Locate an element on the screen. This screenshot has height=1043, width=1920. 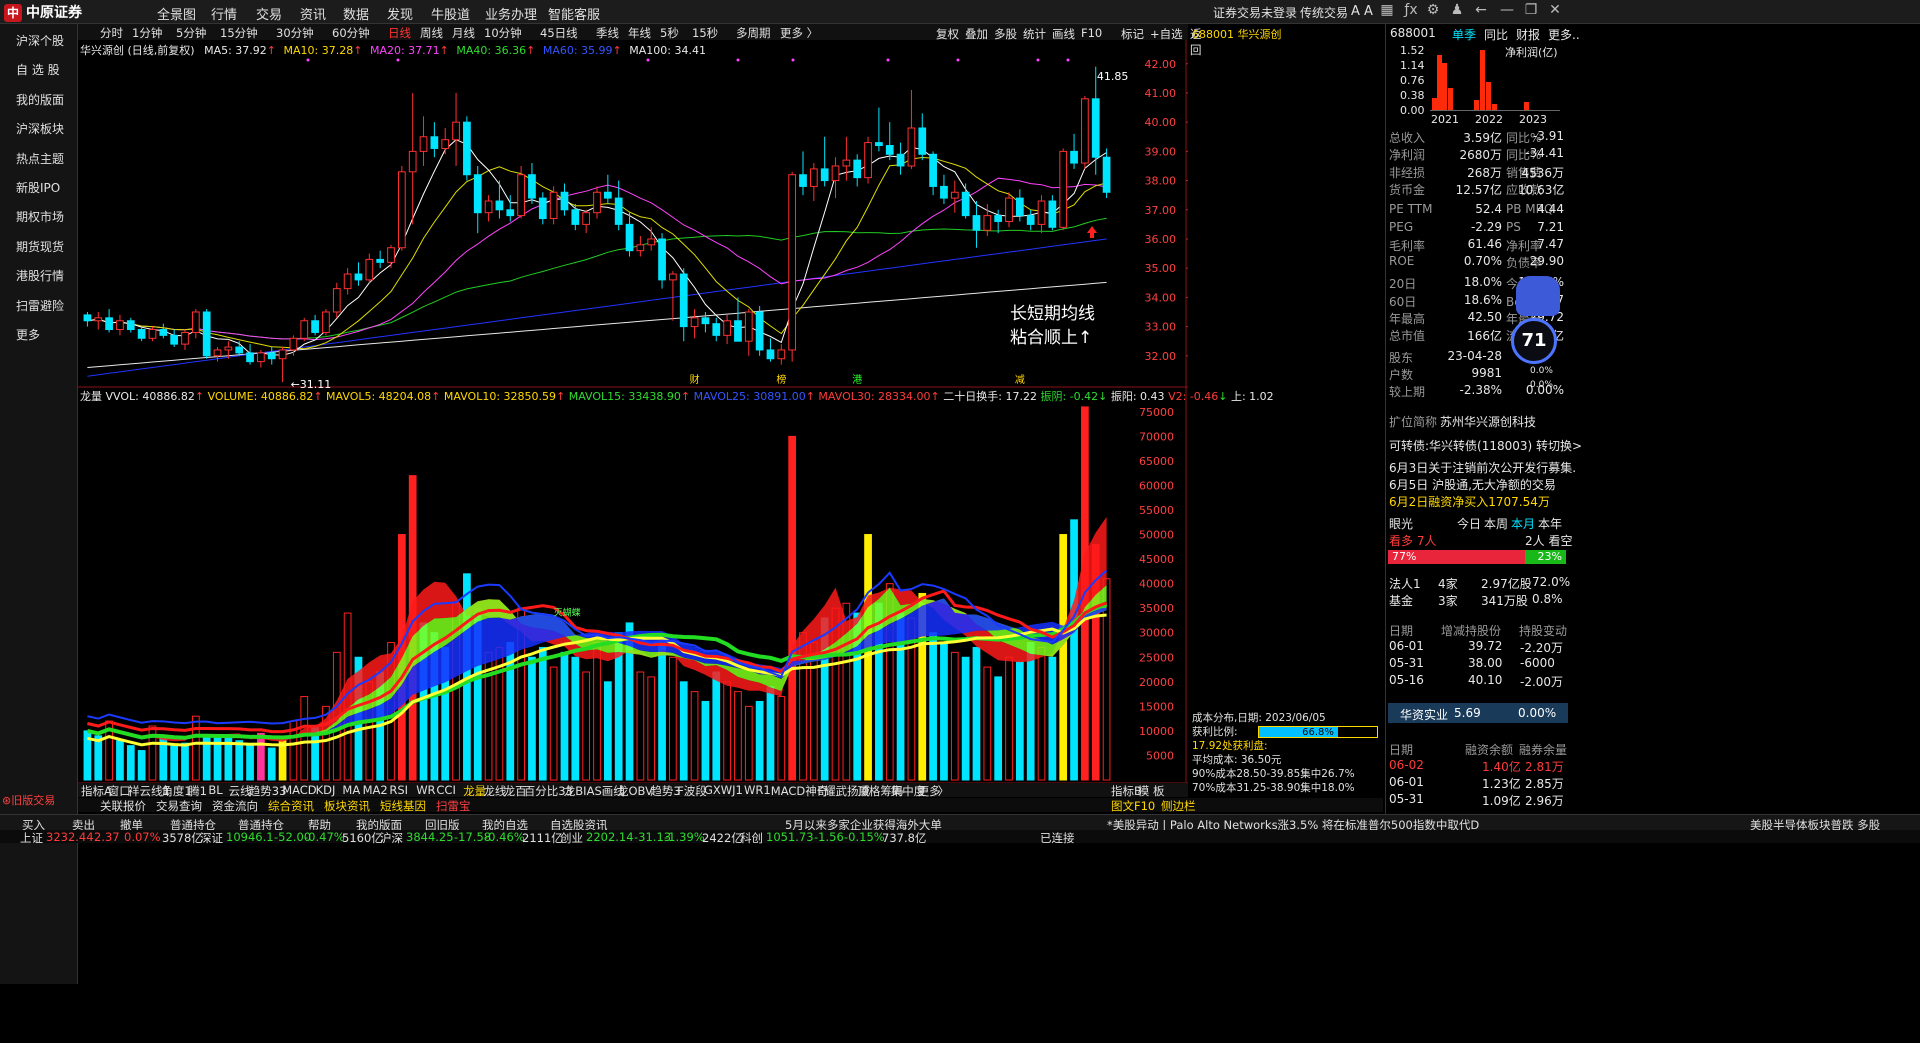
period-tab-15: 多周期 is located at coordinates (753, 33).